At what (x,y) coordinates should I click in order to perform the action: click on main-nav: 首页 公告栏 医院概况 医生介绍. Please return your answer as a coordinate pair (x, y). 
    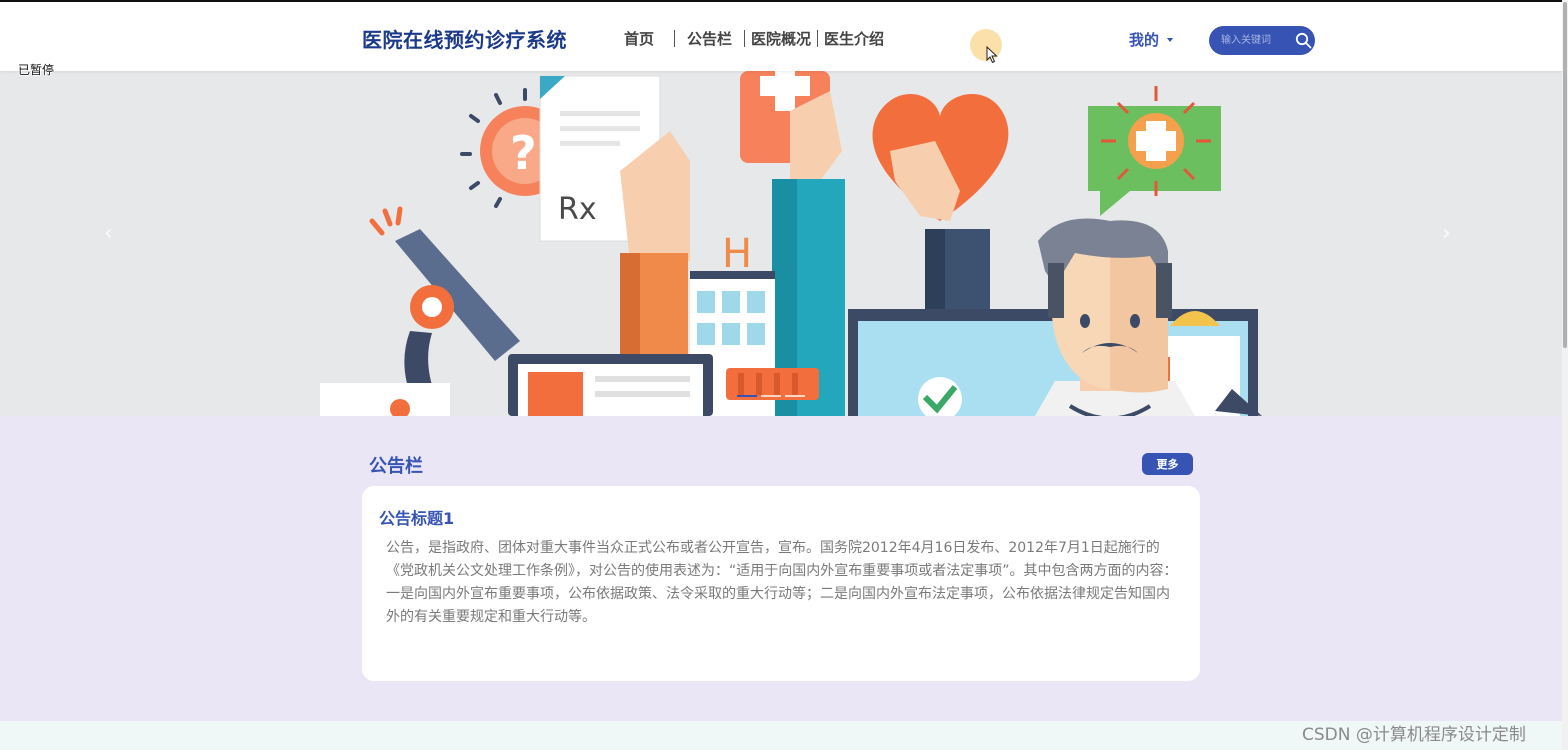
    Looking at the image, I should click on (751, 38).